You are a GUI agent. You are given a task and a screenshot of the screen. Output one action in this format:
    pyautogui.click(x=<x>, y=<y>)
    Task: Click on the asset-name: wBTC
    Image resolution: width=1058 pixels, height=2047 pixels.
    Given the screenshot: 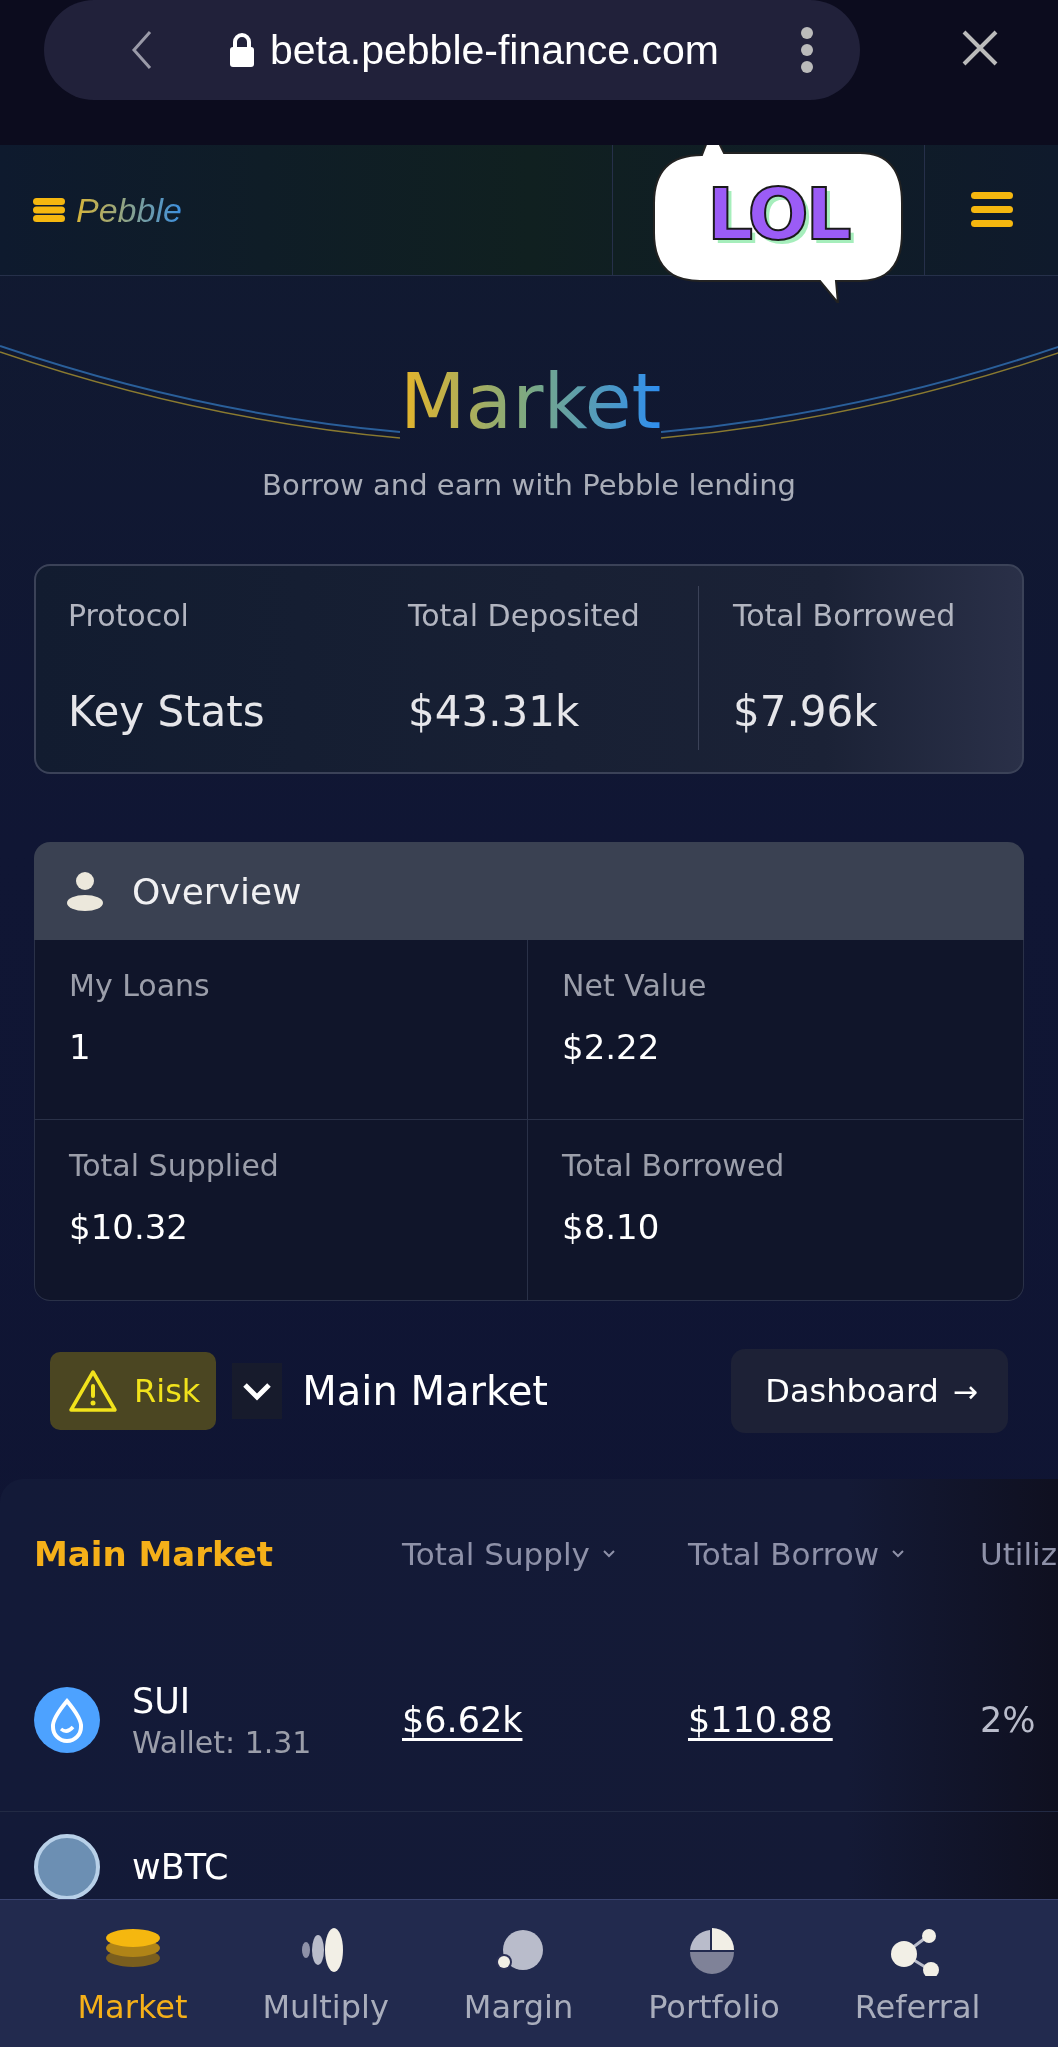 What is the action you would take?
    pyautogui.click(x=180, y=1867)
    